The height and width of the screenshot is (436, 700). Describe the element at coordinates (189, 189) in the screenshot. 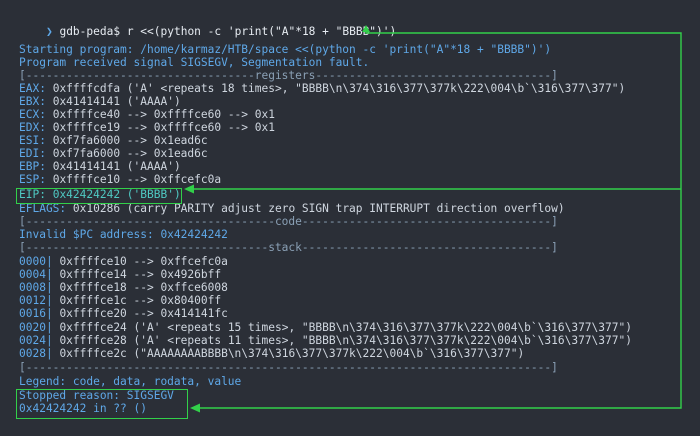

I see `arrow-head-eip-icon` at that location.